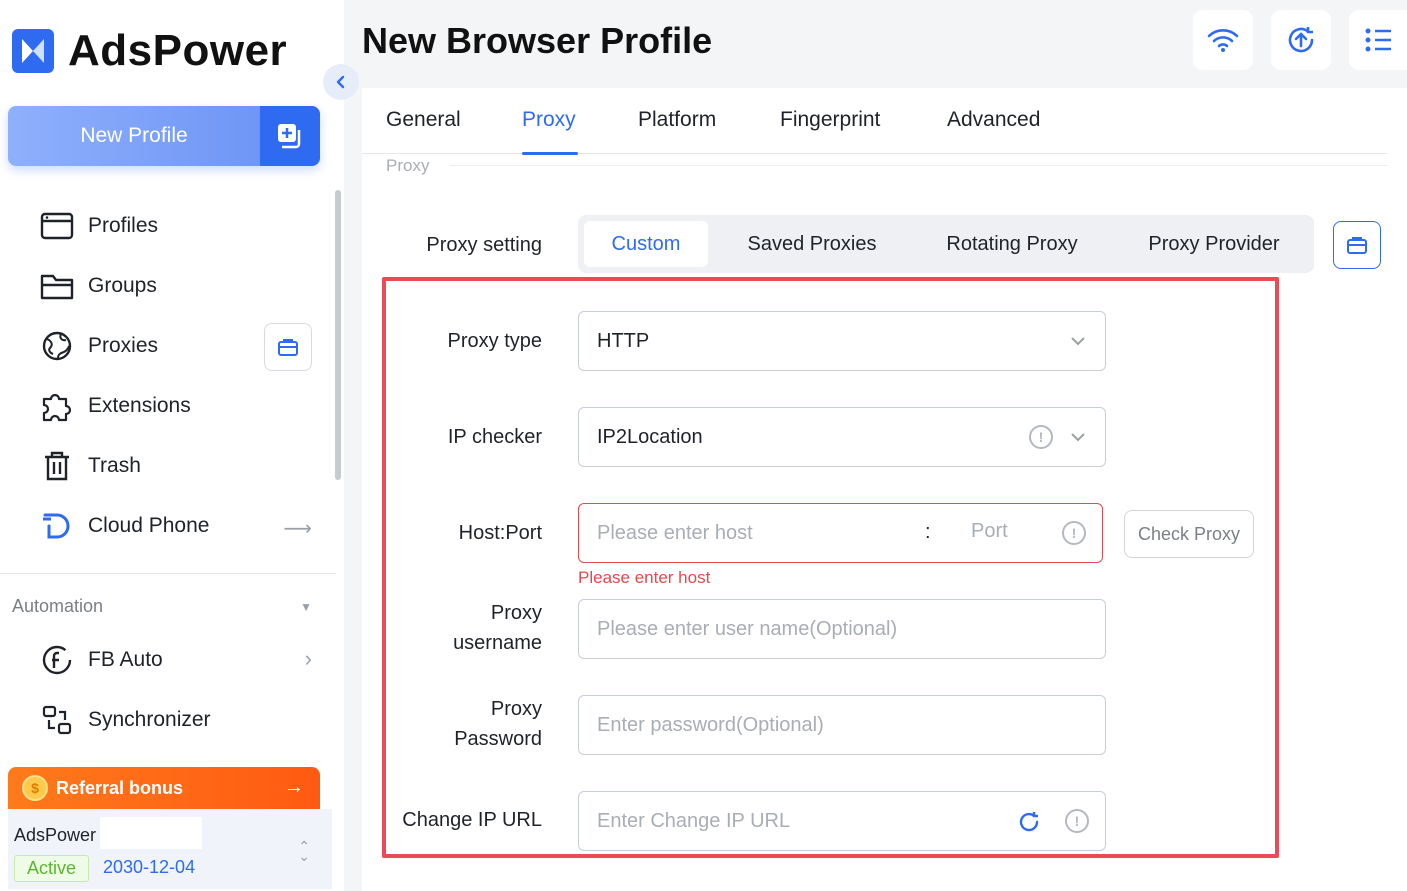 The width and height of the screenshot is (1407, 891). I want to click on proxies-kit-button, so click(288, 347).